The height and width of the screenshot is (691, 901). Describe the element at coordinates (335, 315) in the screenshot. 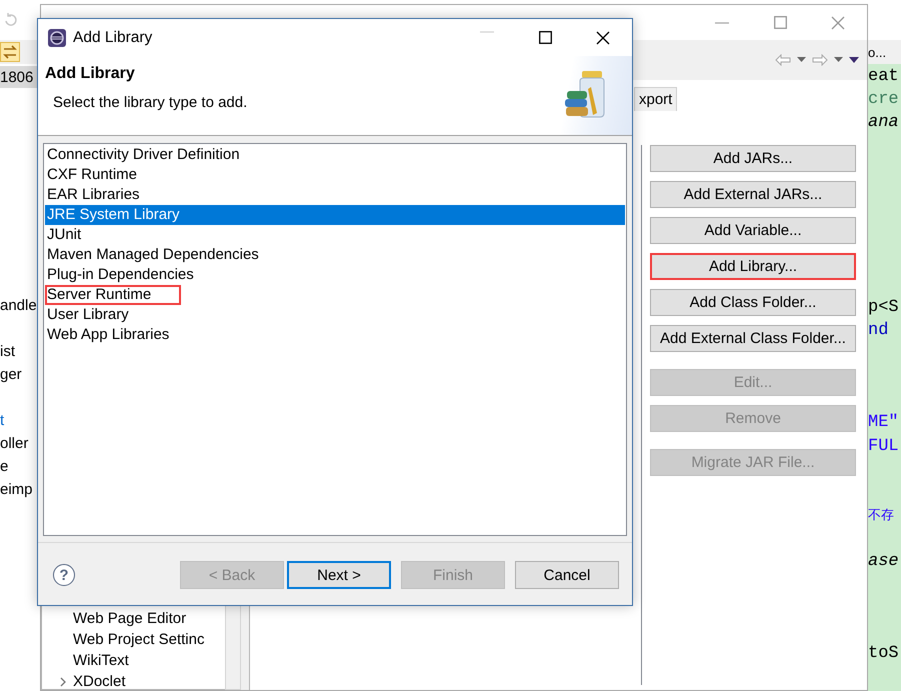

I see `list-item: User Library` at that location.